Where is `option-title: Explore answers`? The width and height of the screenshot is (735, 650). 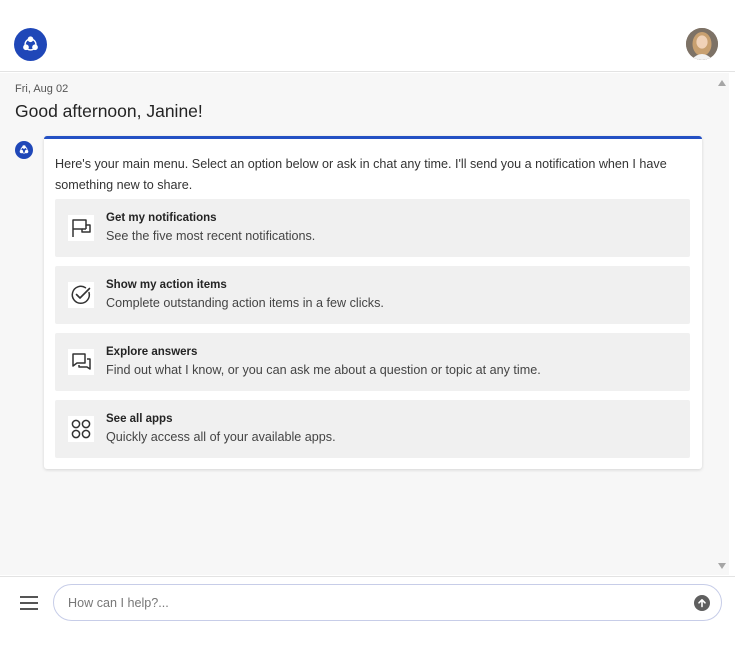 option-title: Explore answers is located at coordinates (152, 352).